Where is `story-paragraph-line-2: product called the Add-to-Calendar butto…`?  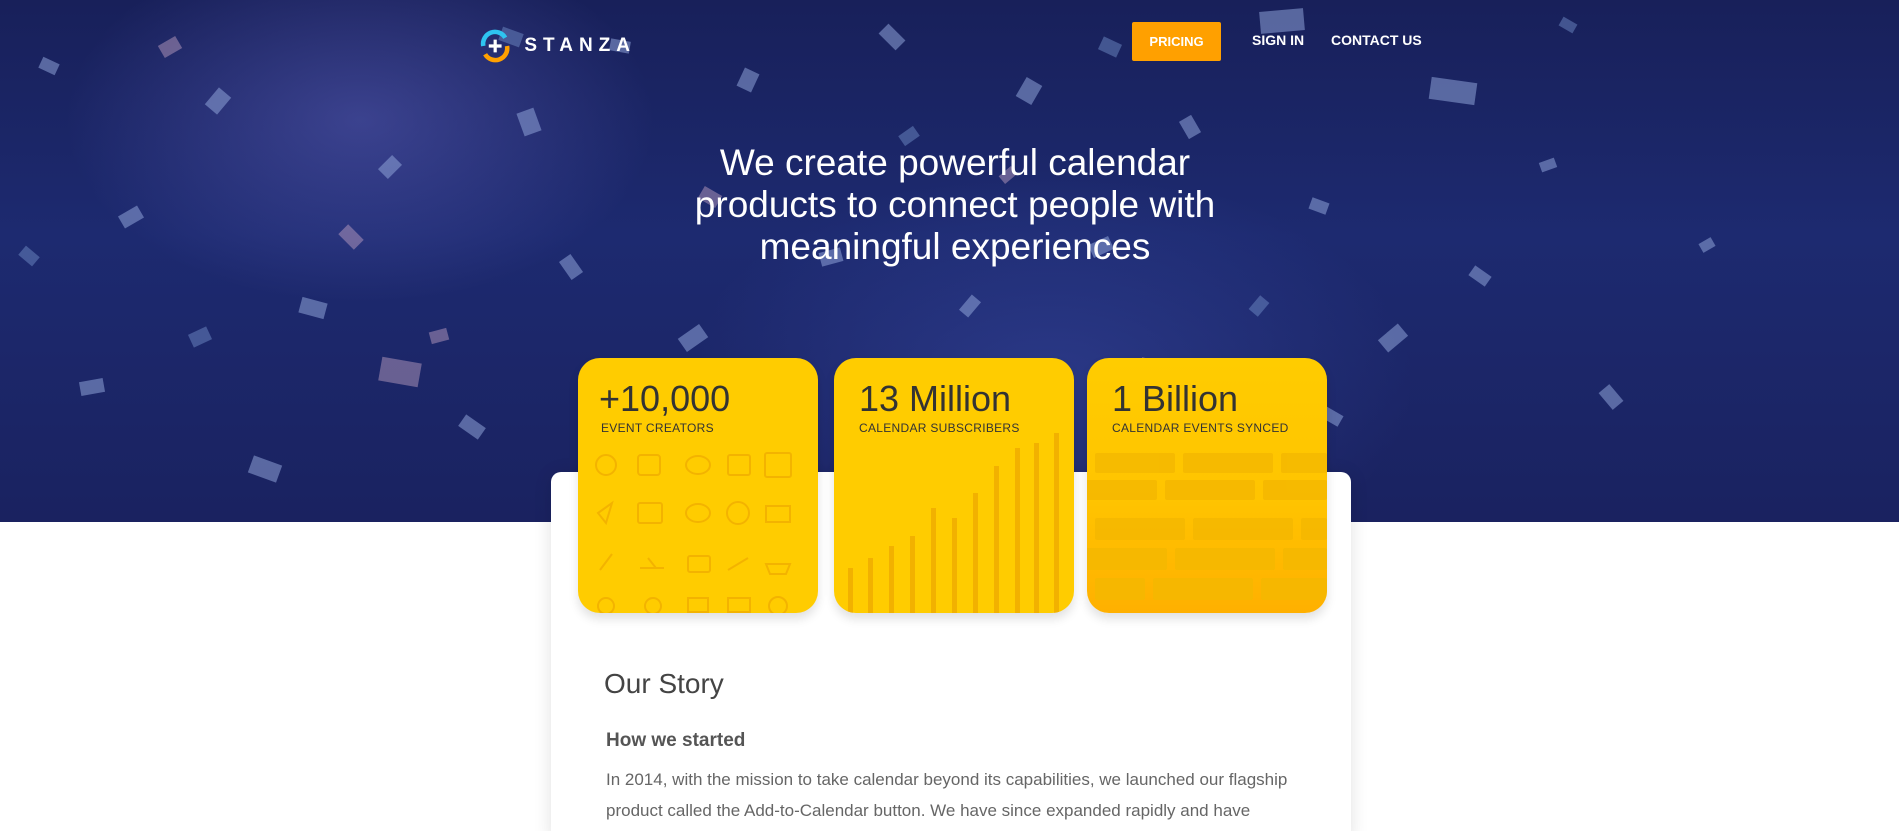
story-paragraph-line-2: product called the Add-to-Calendar butto… is located at coordinates (928, 810).